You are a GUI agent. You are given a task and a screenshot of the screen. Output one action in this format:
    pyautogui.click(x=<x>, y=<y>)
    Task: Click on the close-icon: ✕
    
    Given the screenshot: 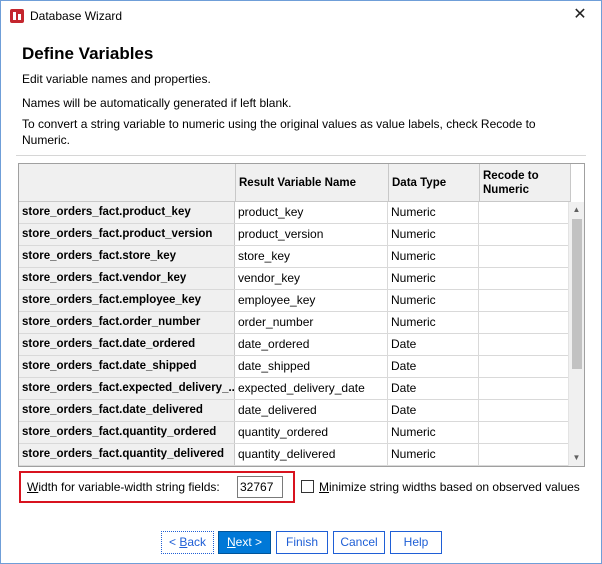 What is the action you would take?
    pyautogui.click(x=580, y=14)
    